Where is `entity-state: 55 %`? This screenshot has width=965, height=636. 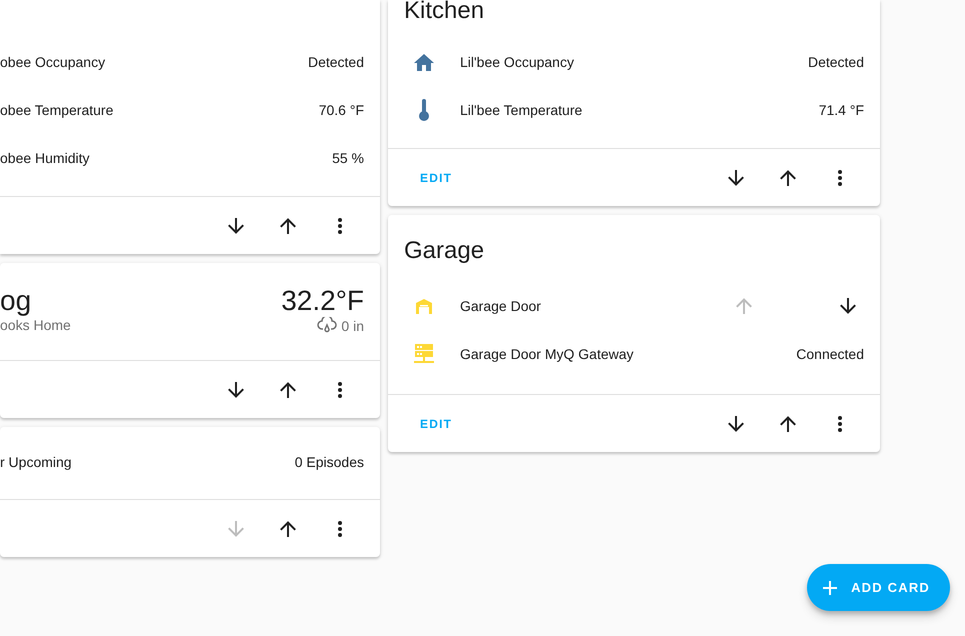
entity-state: 55 % is located at coordinates (348, 158).